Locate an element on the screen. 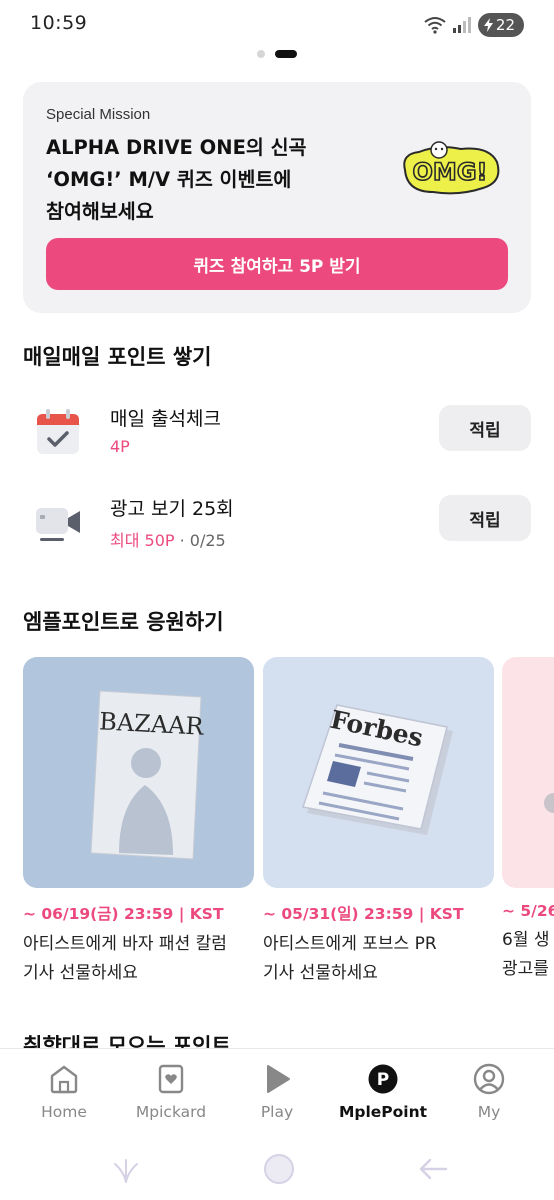  ad-watch-title: 광고 보기 25회 is located at coordinates (172, 509).